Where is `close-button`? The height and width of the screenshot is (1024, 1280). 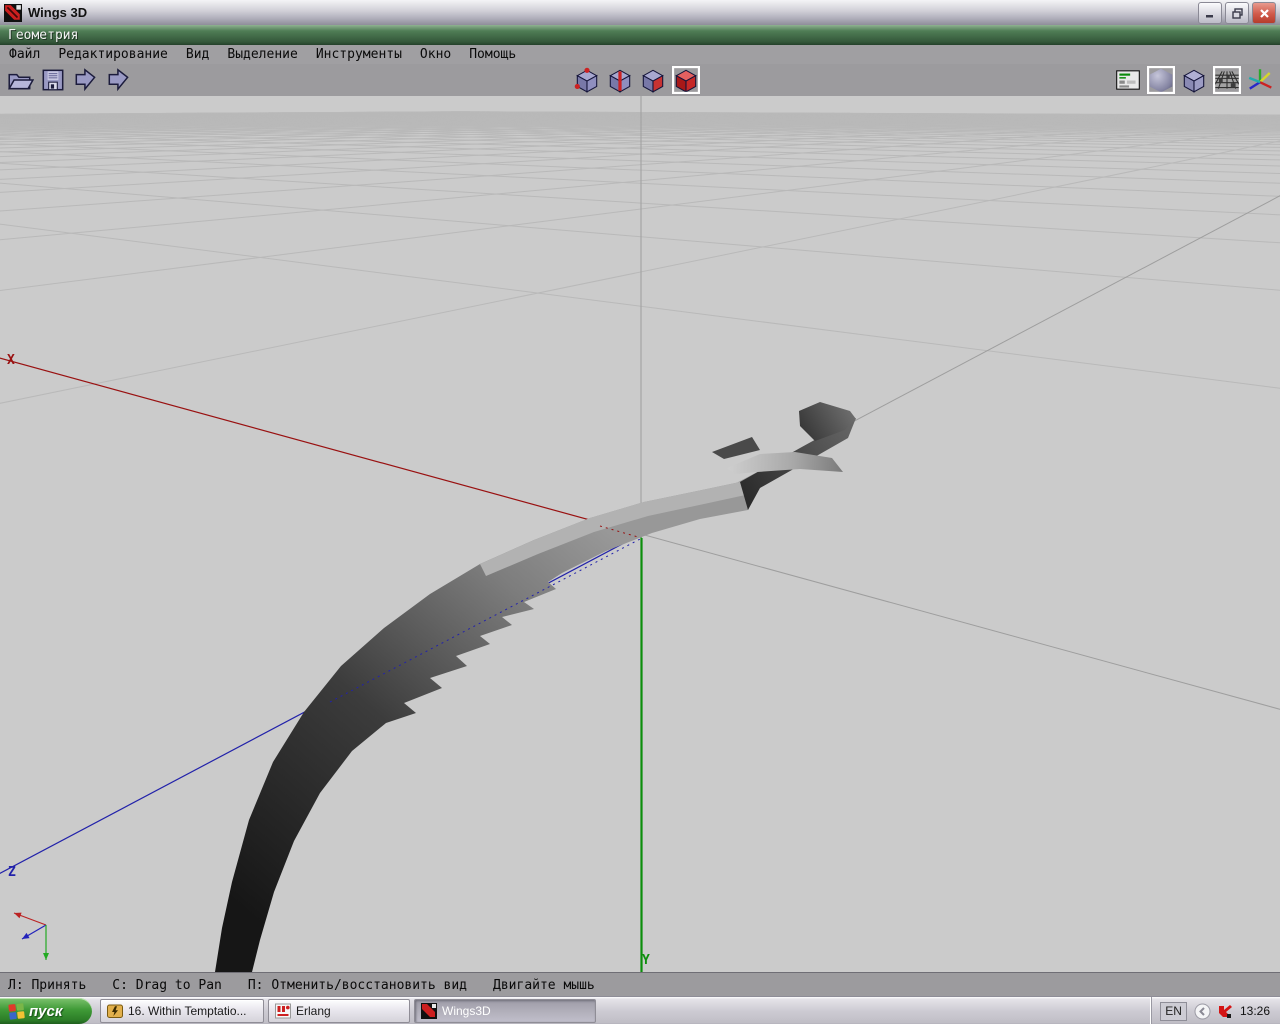 close-button is located at coordinates (1264, 13).